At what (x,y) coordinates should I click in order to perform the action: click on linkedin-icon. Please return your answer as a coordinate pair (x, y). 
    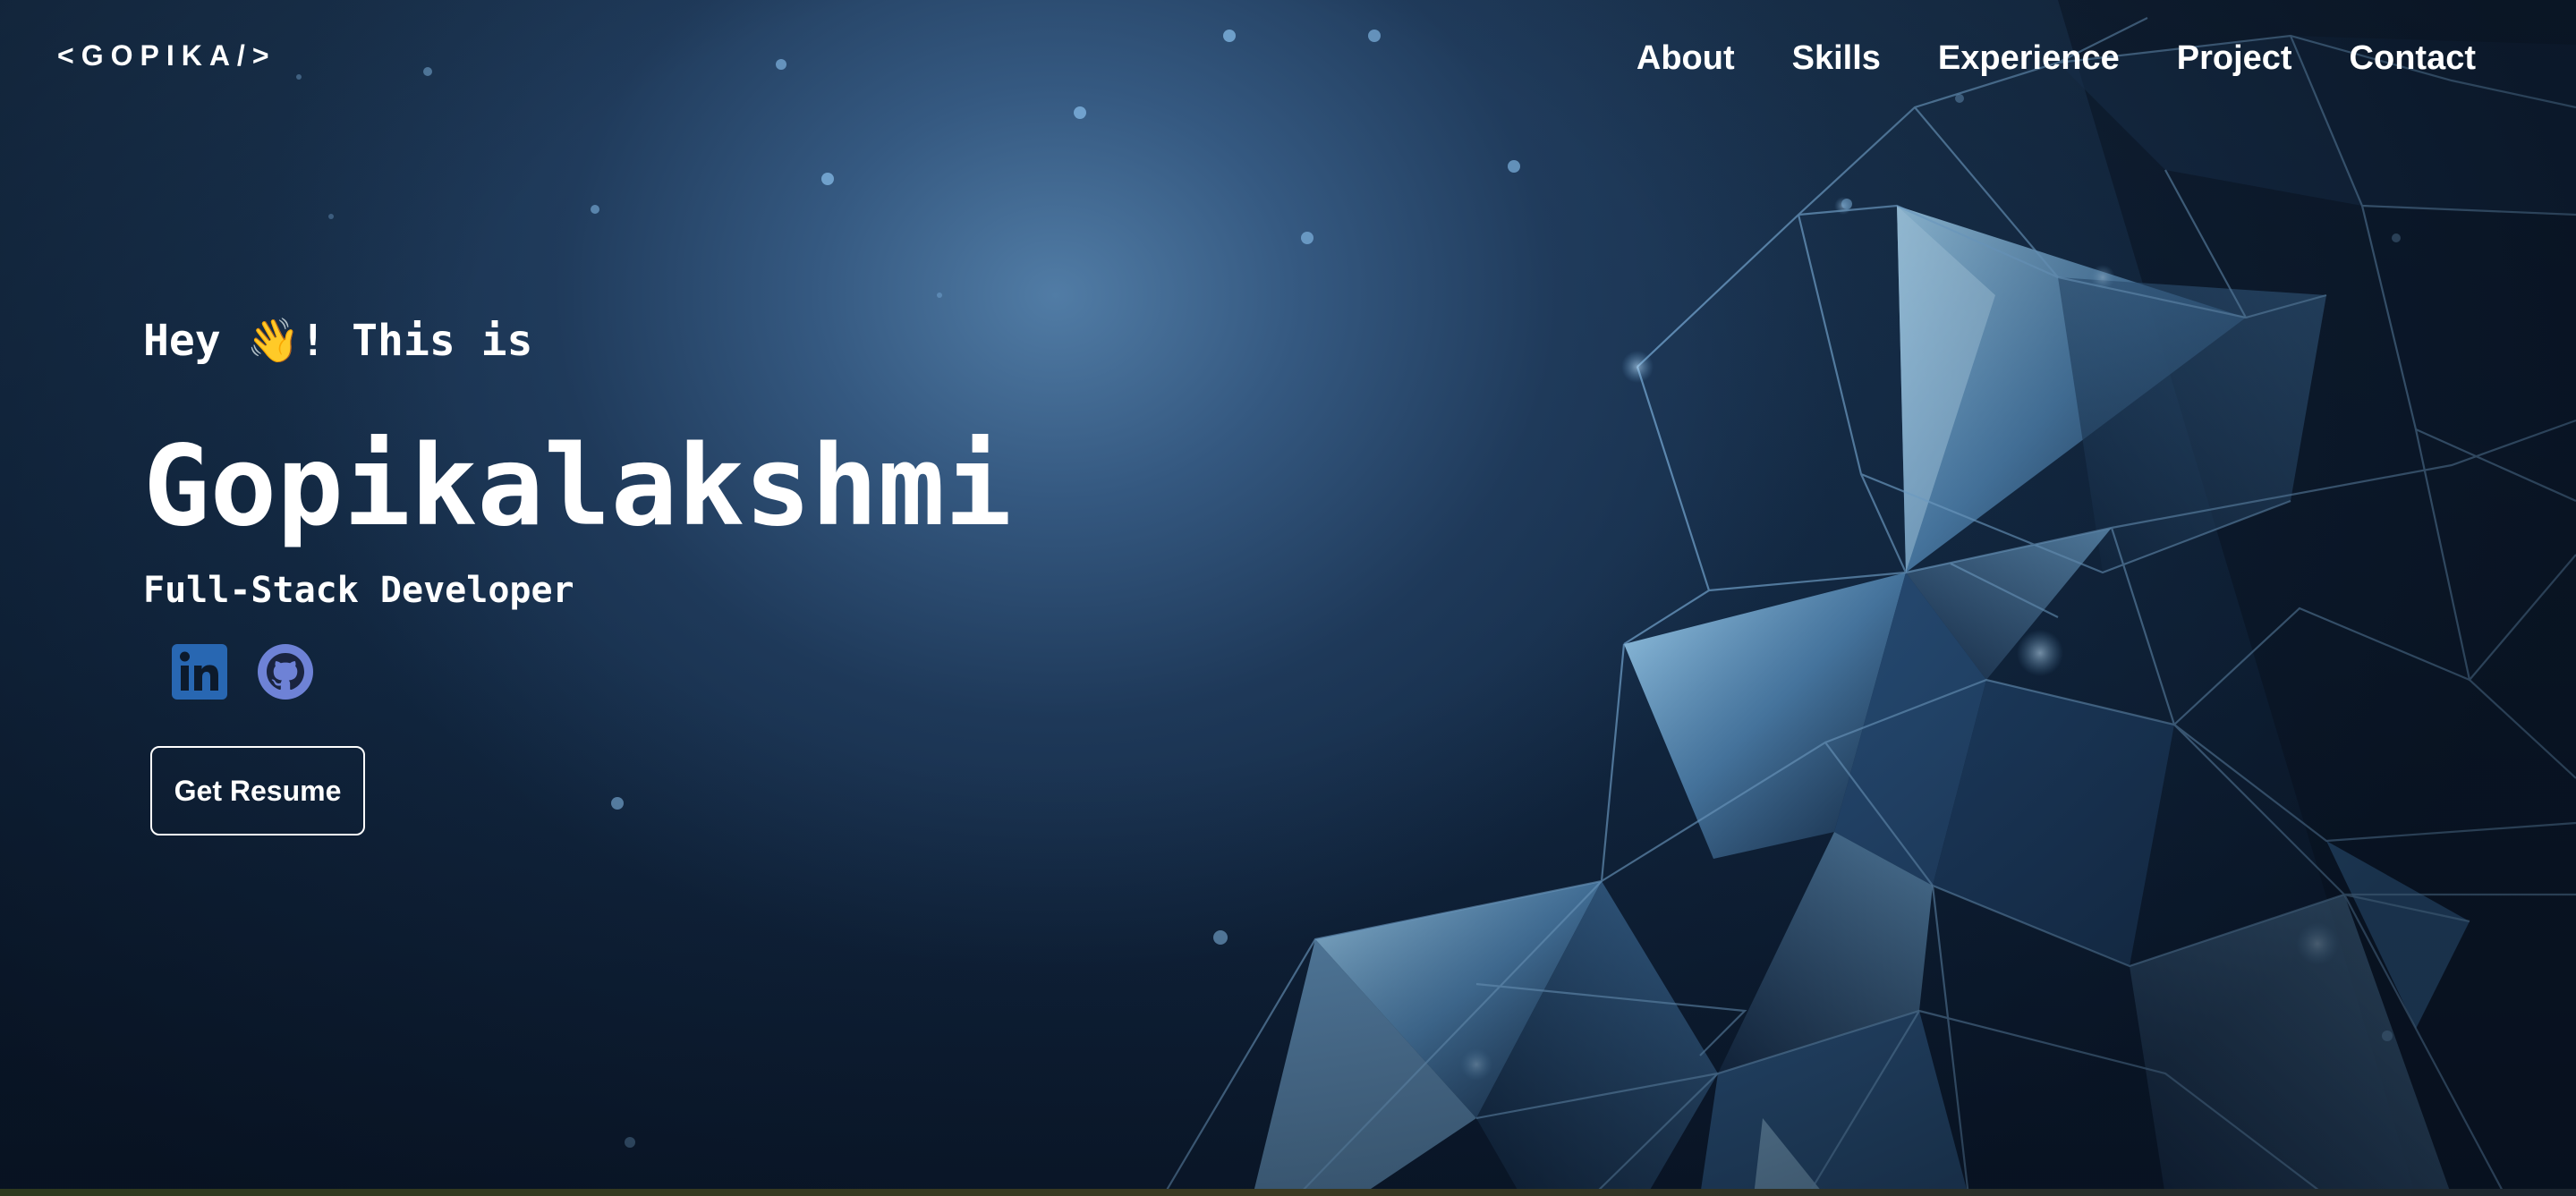
    Looking at the image, I should click on (199, 672).